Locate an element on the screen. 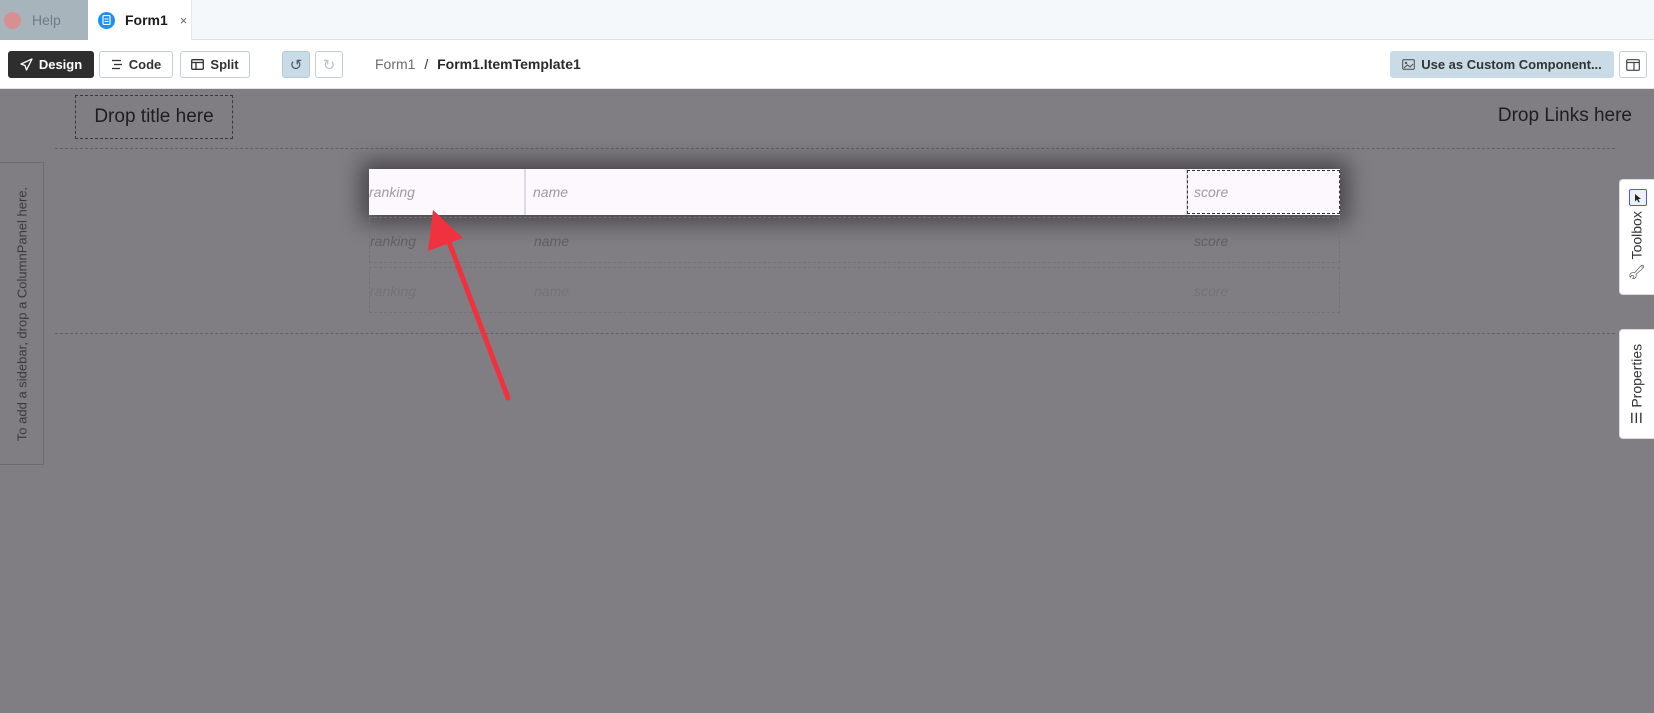 The width and height of the screenshot is (1654, 713). pointer-icon is located at coordinates (1638, 197).